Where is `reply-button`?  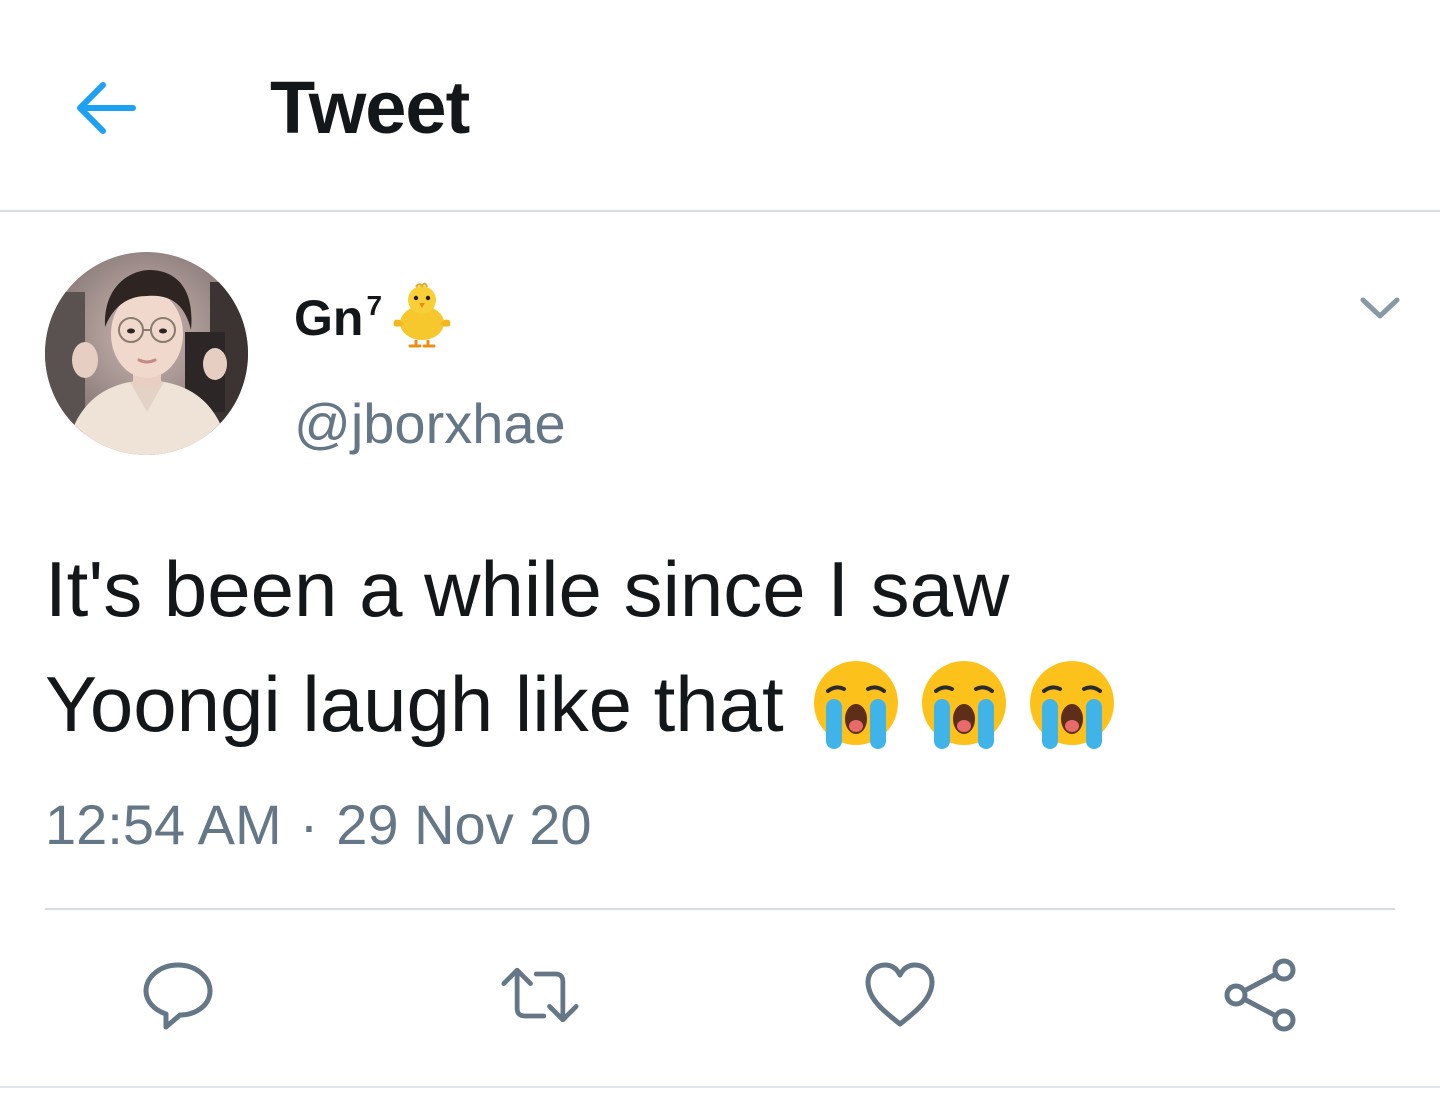 reply-button is located at coordinates (178, 995).